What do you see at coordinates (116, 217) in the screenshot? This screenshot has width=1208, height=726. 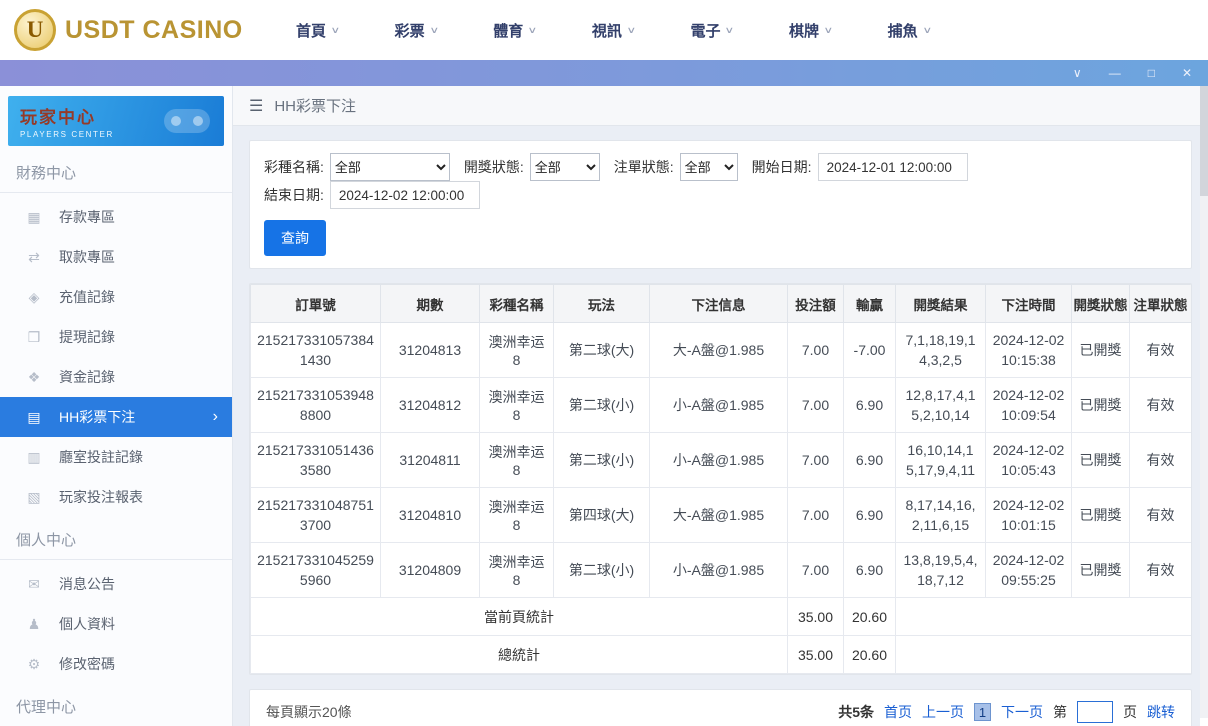 I see `sidebar-item-deposit: ▦ 存款專區` at bounding box center [116, 217].